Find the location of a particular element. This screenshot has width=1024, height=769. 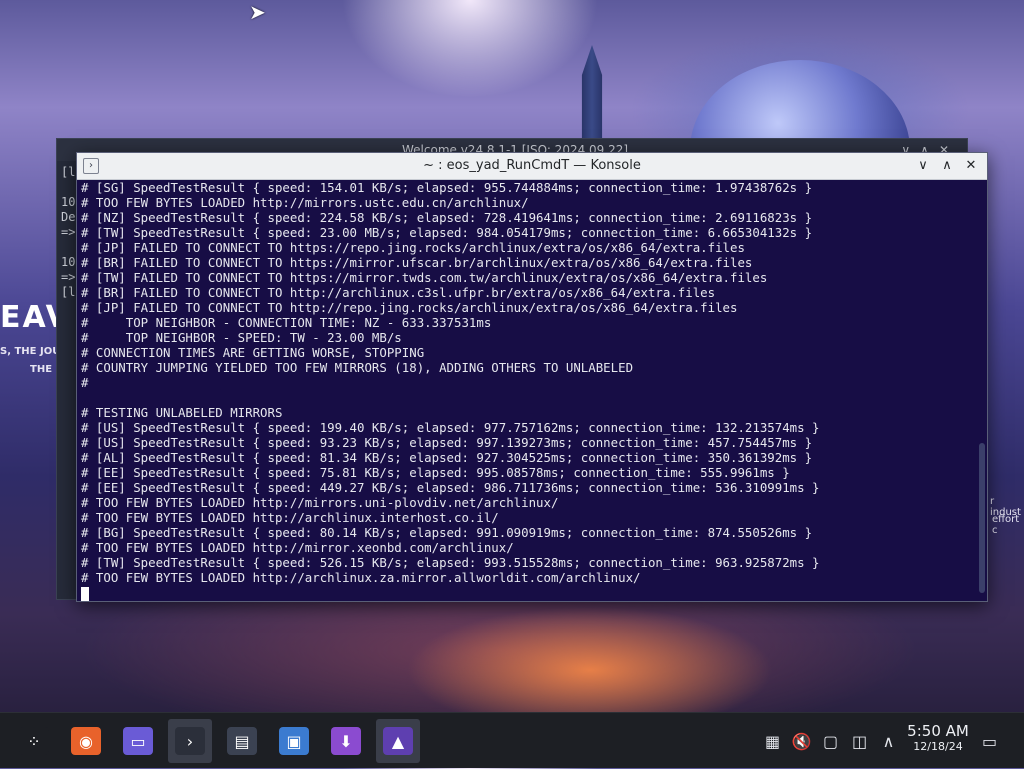

terminal-line: # TESTING UNLABELED MIRRORS is located at coordinates (182, 412).